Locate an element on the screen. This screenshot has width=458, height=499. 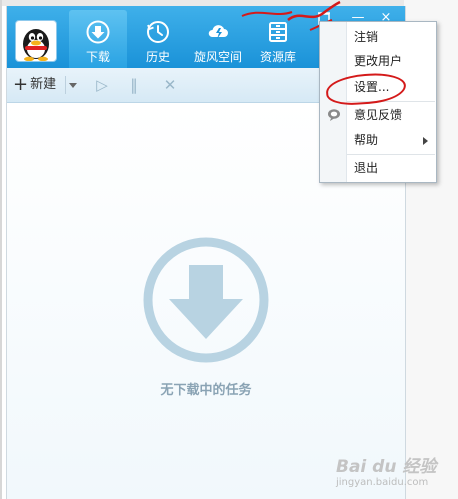
empty-state-message: 无下载中的任务 is located at coordinates (206, 390).